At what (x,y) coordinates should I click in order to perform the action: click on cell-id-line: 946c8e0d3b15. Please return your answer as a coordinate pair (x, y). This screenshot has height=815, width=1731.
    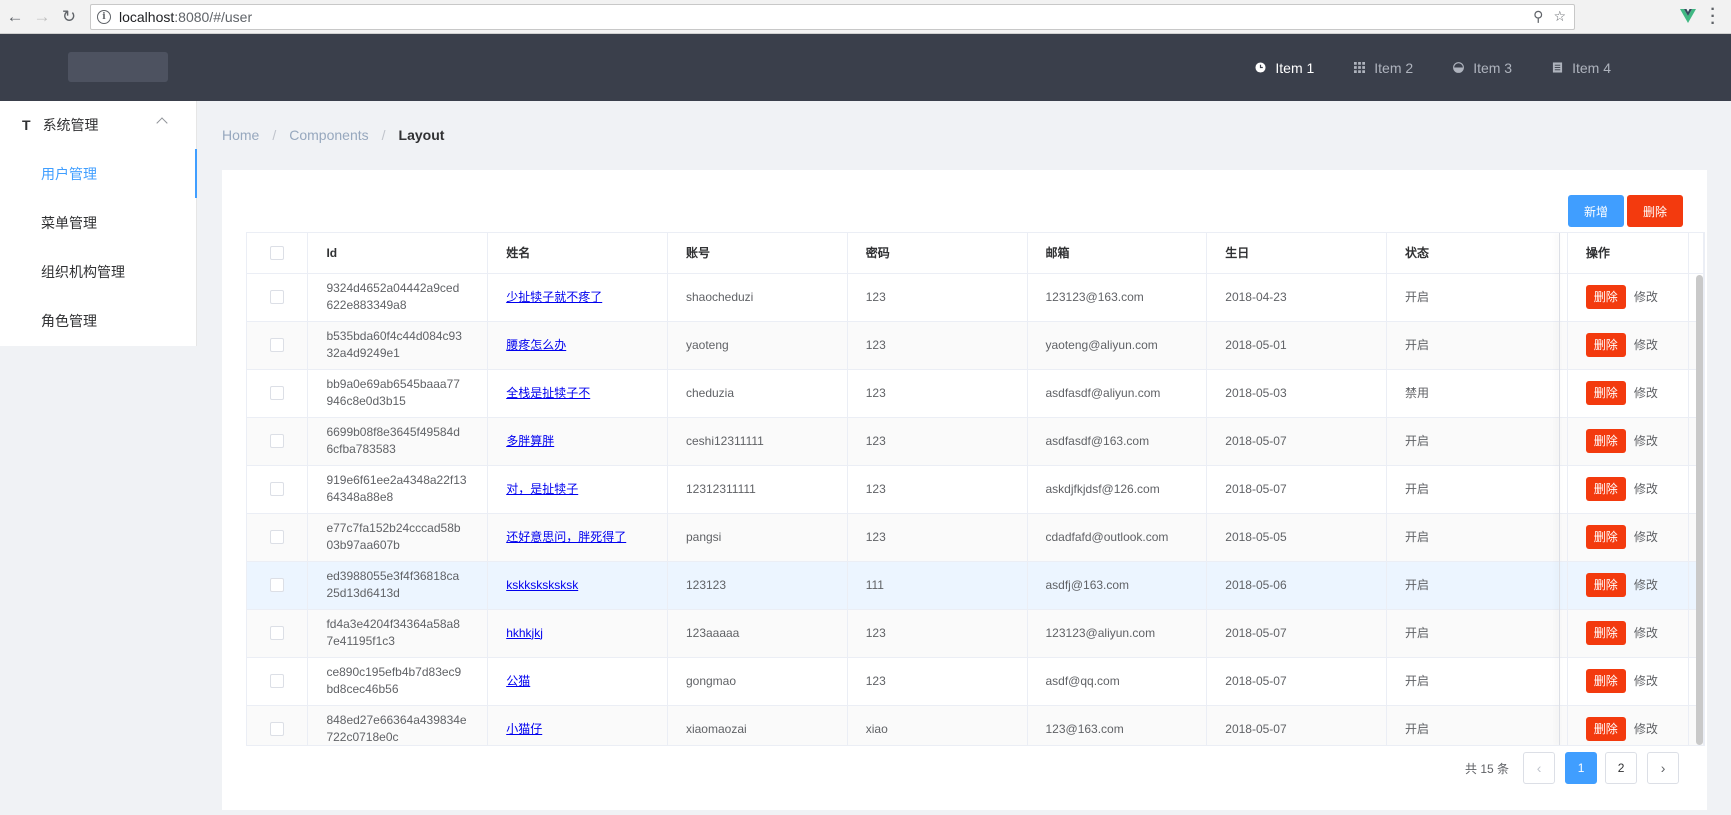
    Looking at the image, I should click on (366, 401).